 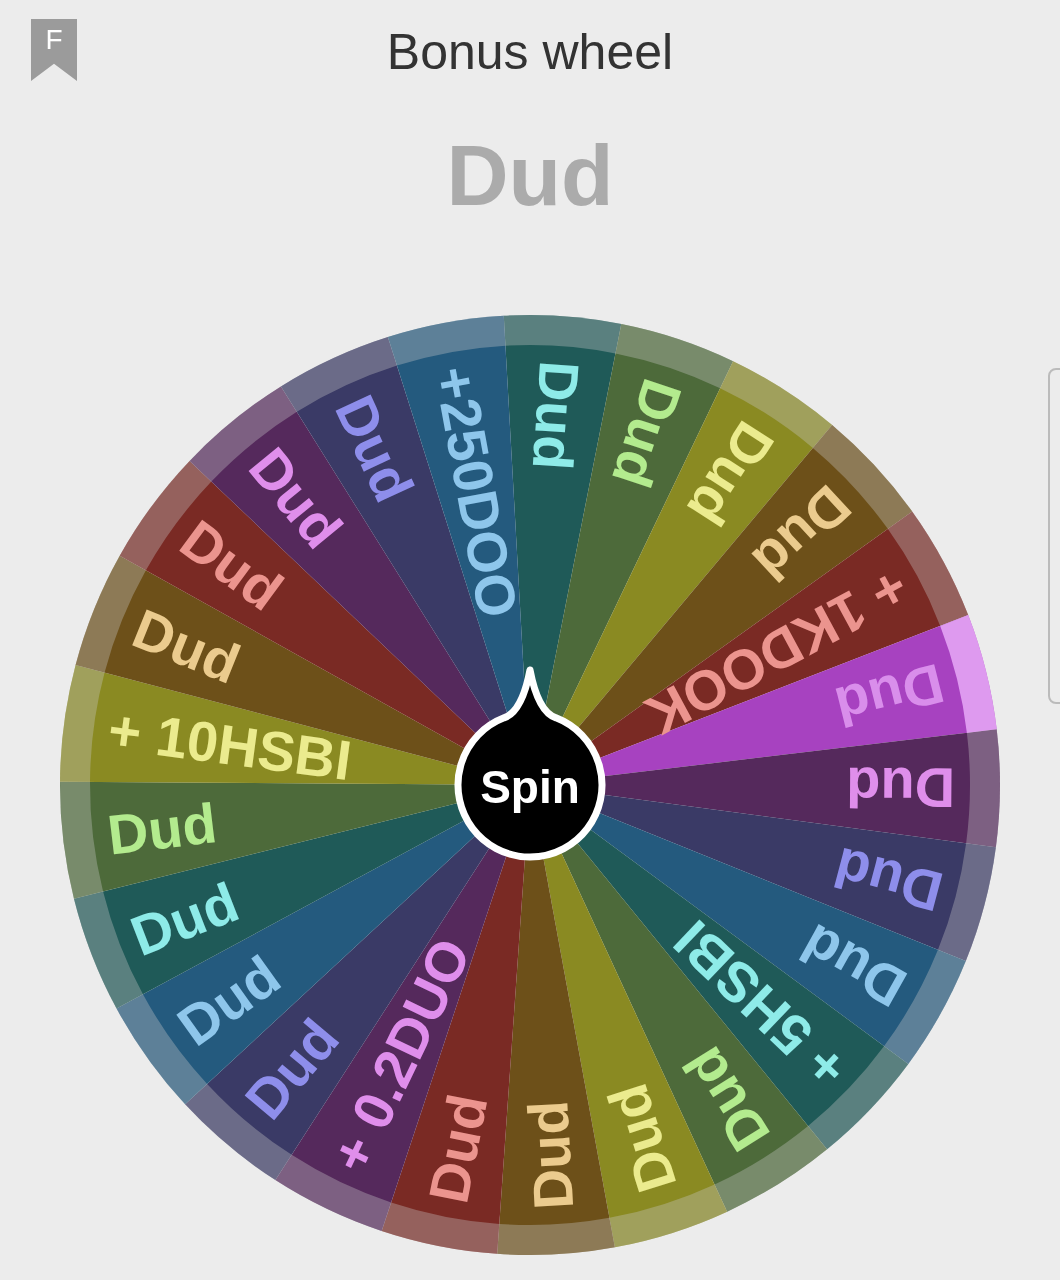 What do you see at coordinates (530, 178) in the screenshot?
I see `result-text: Dud` at bounding box center [530, 178].